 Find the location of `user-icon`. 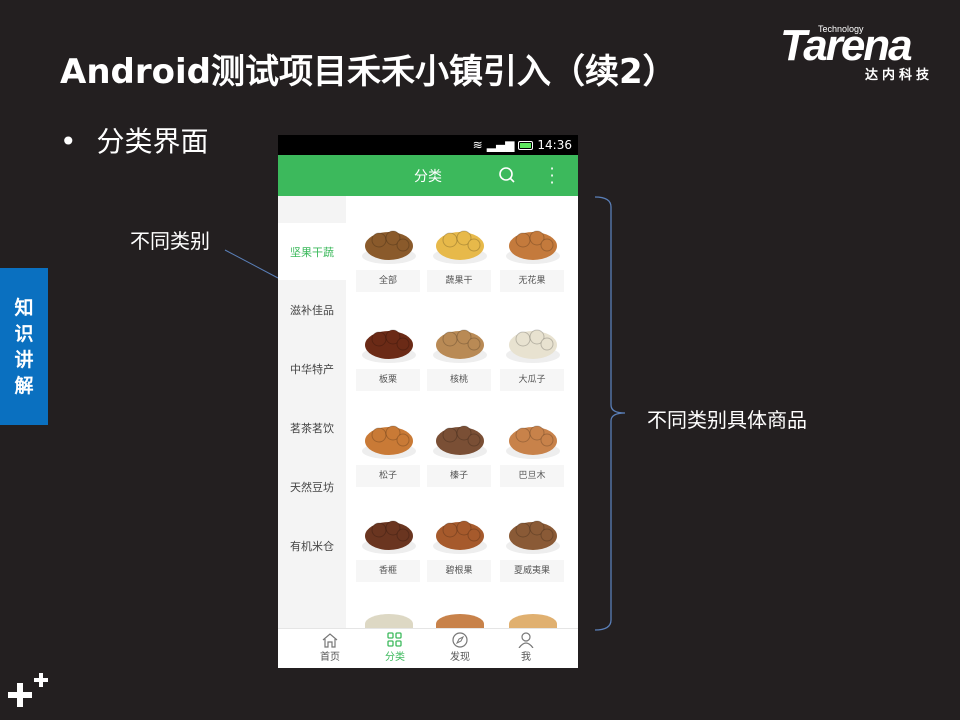

user-icon is located at coordinates (526, 640).